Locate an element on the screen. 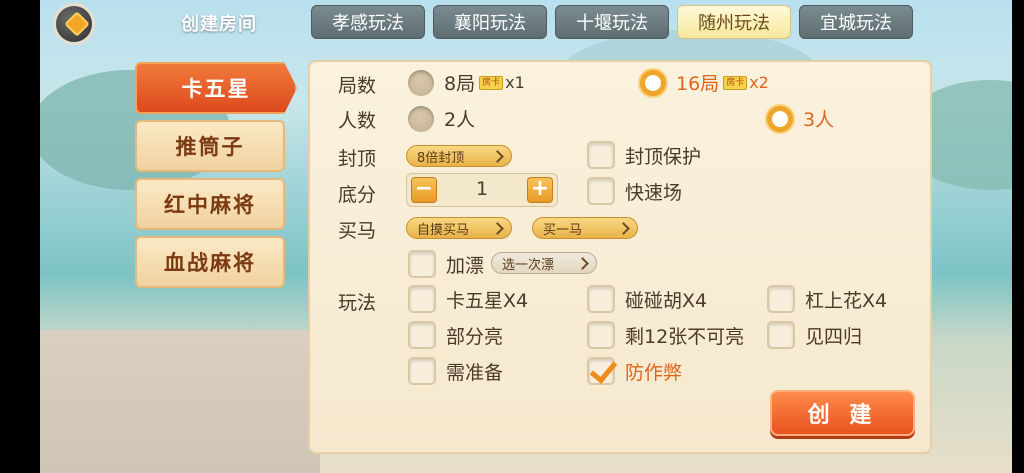 Image resolution: width=1024 pixels, height=473 pixels. rounds-option-16: 16局 房卡 x2 is located at coordinates (704, 82).